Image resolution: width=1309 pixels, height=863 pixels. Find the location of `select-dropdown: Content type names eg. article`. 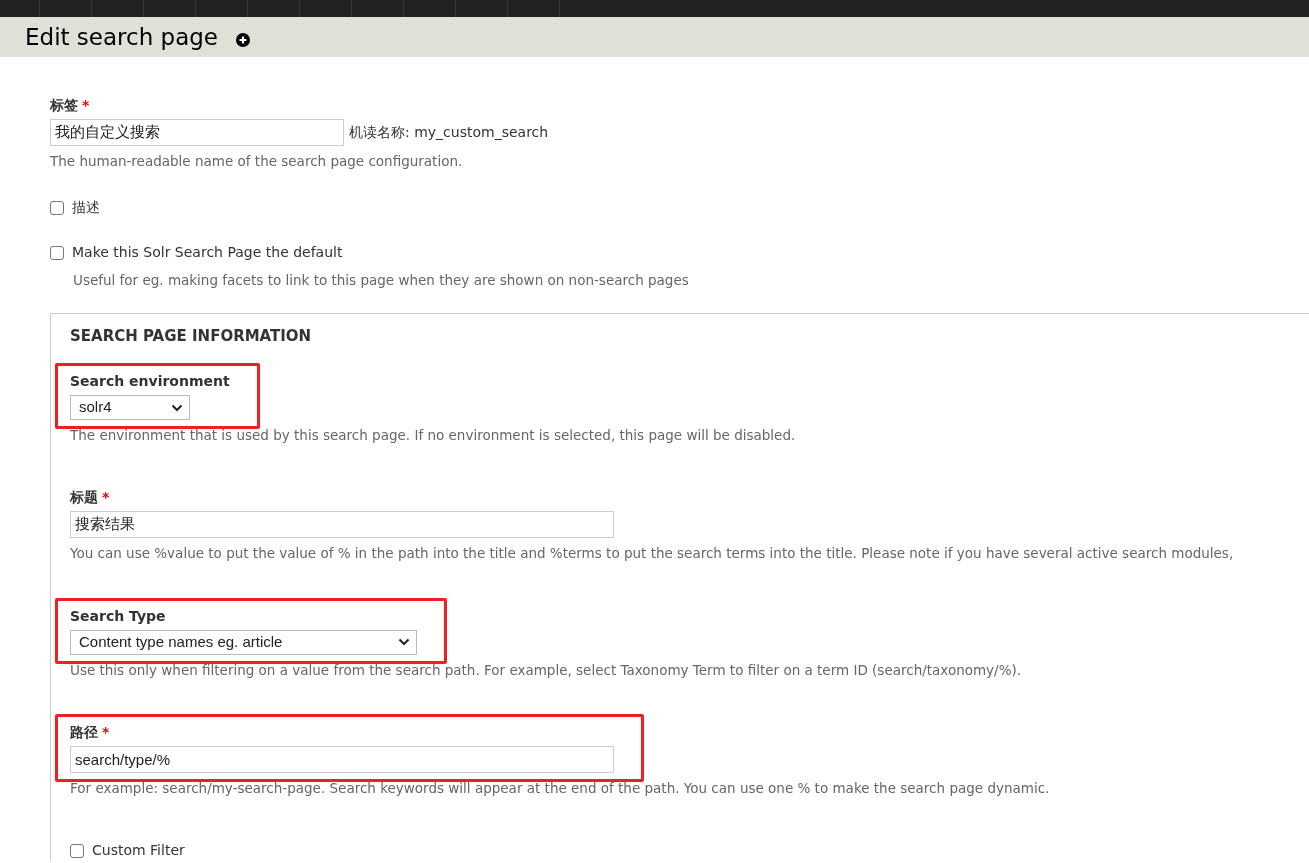

select-dropdown: Content type names eg. article is located at coordinates (243, 642).